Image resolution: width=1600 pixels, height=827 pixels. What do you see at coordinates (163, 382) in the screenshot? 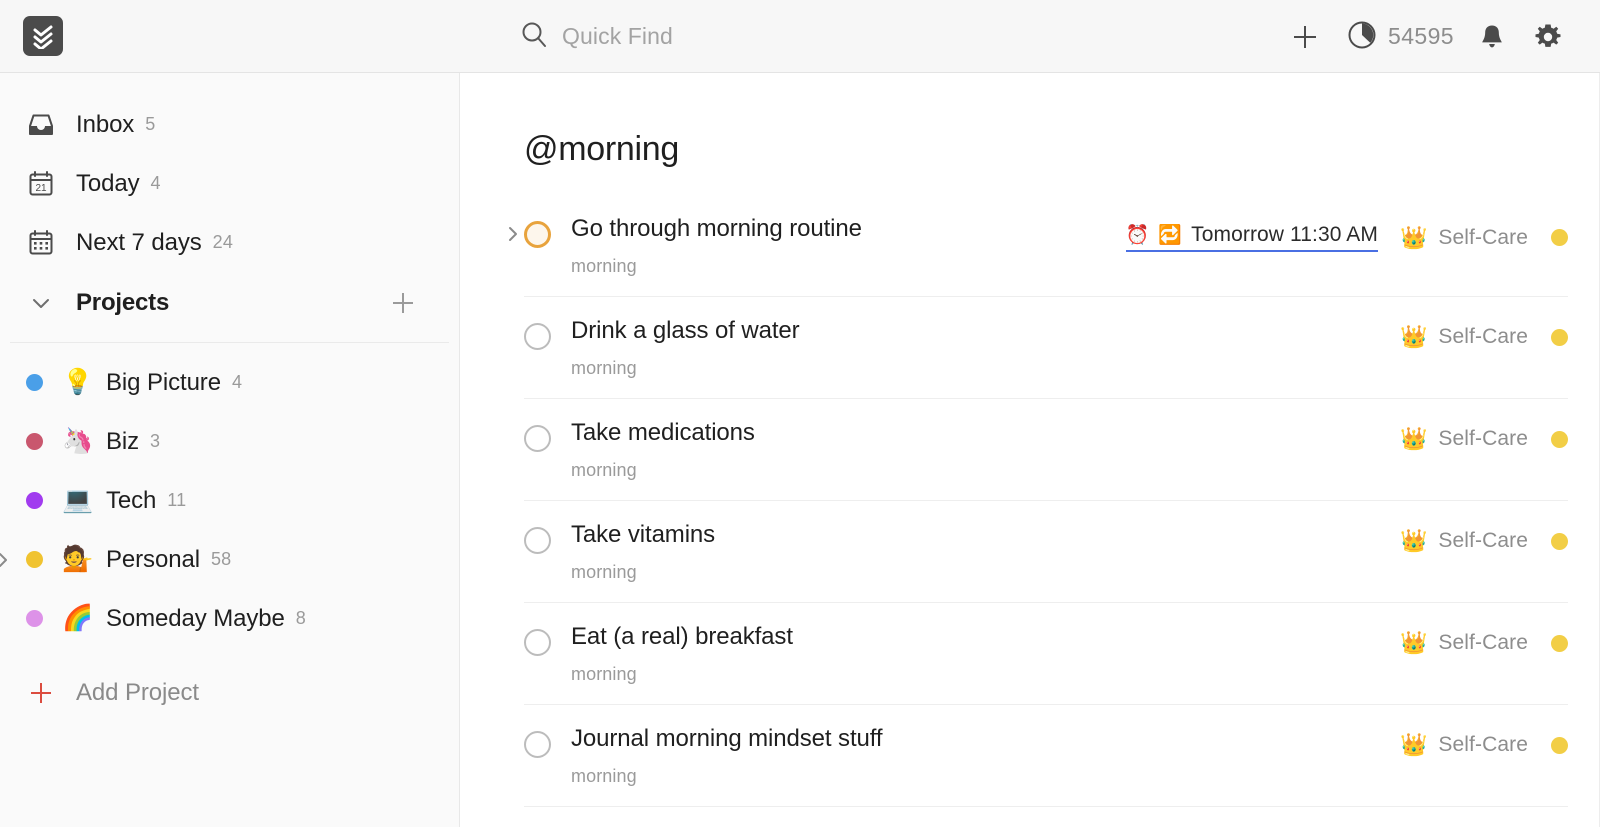
I see `project-name: Big Picture` at bounding box center [163, 382].